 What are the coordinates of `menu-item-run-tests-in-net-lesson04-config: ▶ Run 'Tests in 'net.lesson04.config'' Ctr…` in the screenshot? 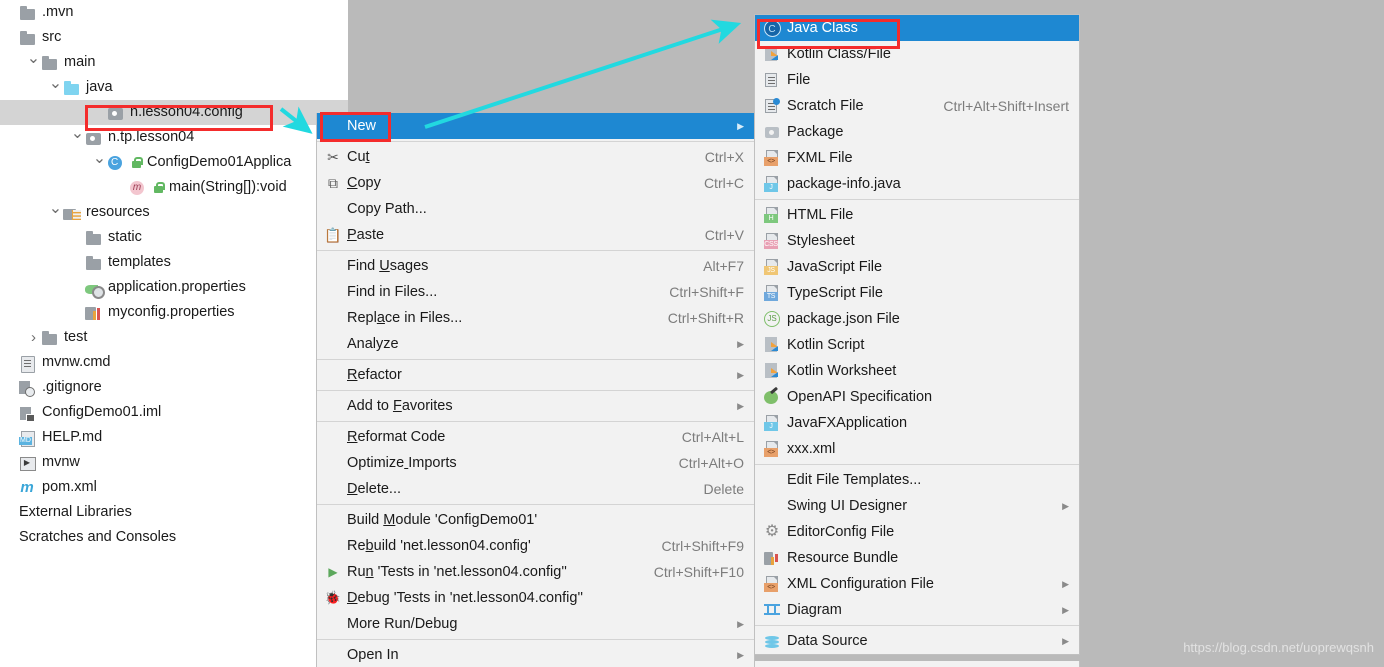 It's located at (535, 572).